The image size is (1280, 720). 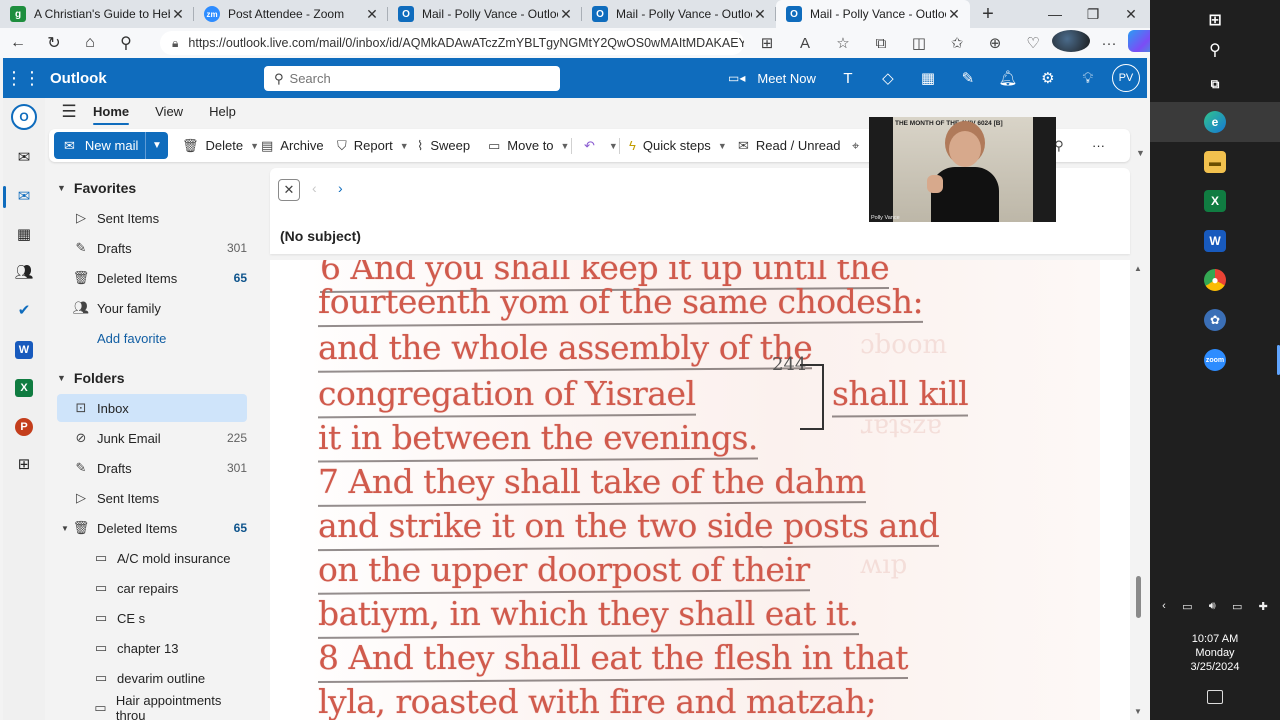 What do you see at coordinates (1215, 697) in the screenshot?
I see `notification-center-icon` at bounding box center [1215, 697].